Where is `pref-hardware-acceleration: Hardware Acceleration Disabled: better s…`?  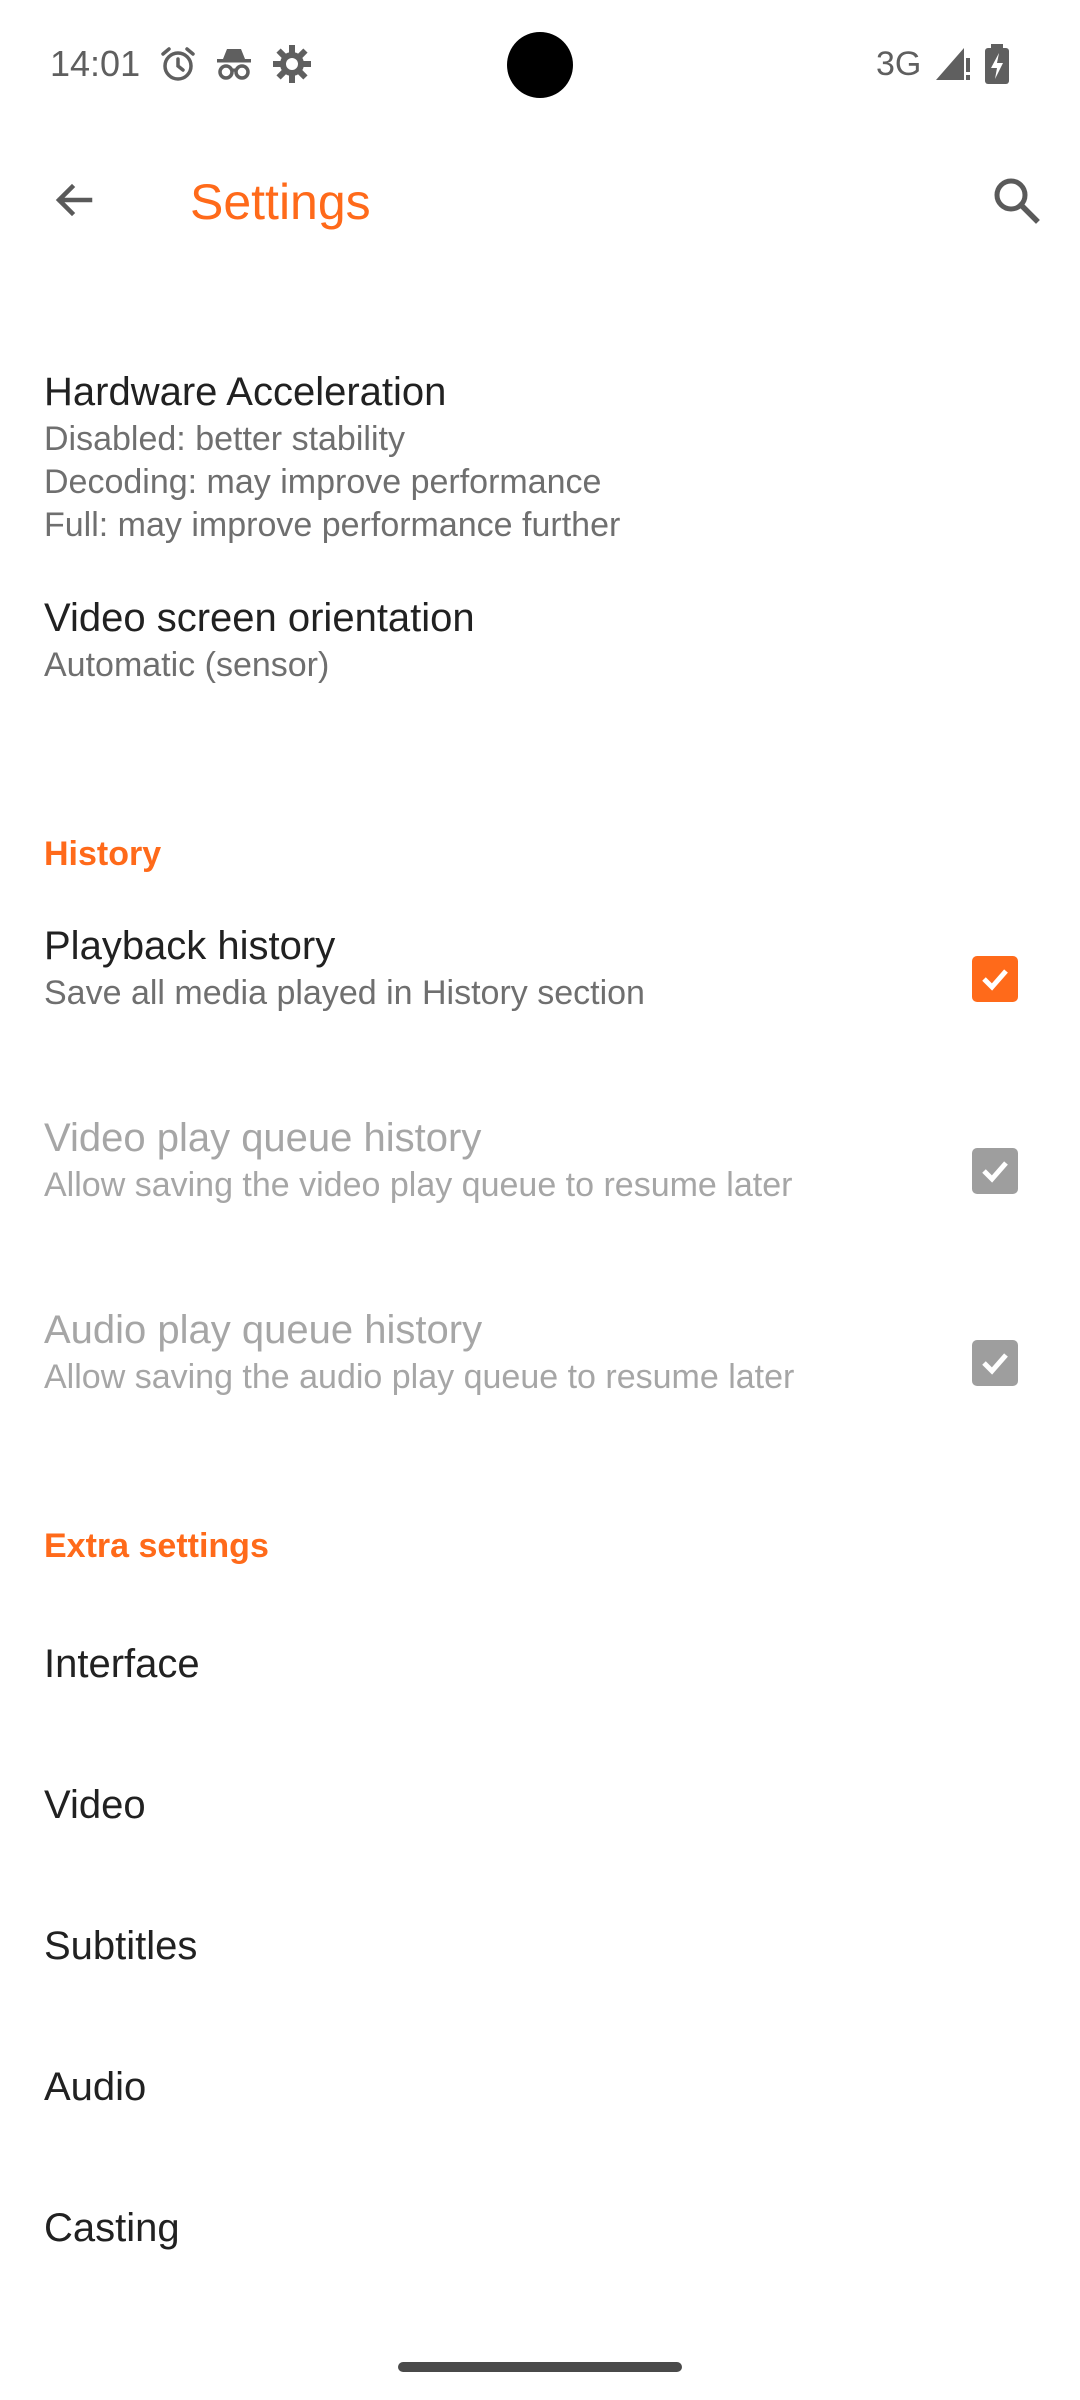
pref-hardware-acceleration: Hardware Acceleration Disabled: better s… is located at coordinates (540, 417).